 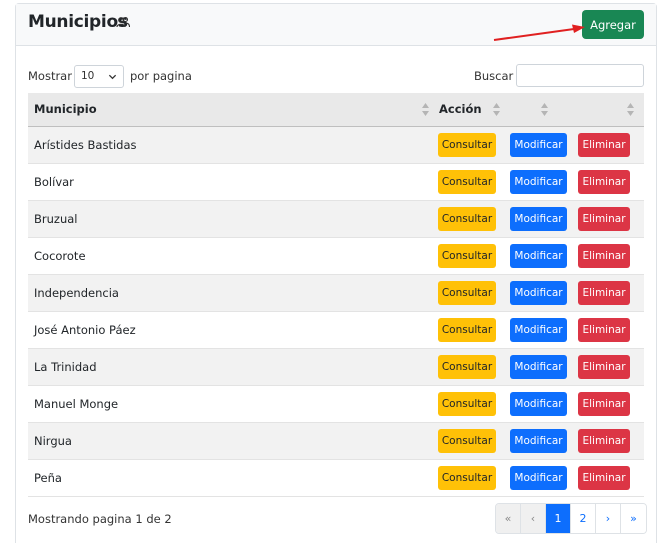 I want to click on table-row: Bolívar Consultar Modificar Eliminar, so click(x=336, y=181).